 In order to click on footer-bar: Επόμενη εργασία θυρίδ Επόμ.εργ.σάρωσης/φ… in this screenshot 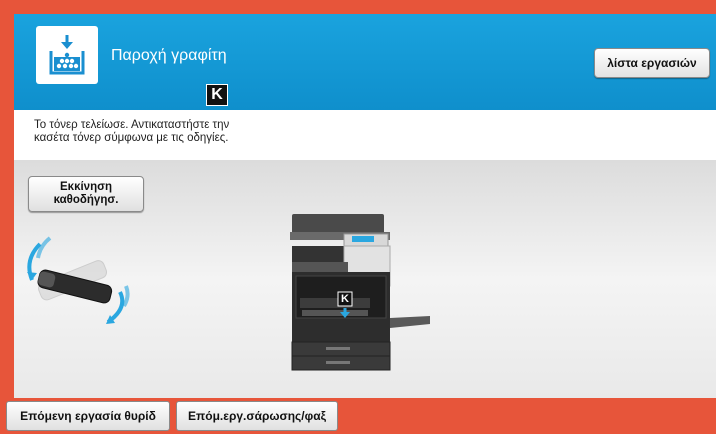, I will do `click(358, 416)`.